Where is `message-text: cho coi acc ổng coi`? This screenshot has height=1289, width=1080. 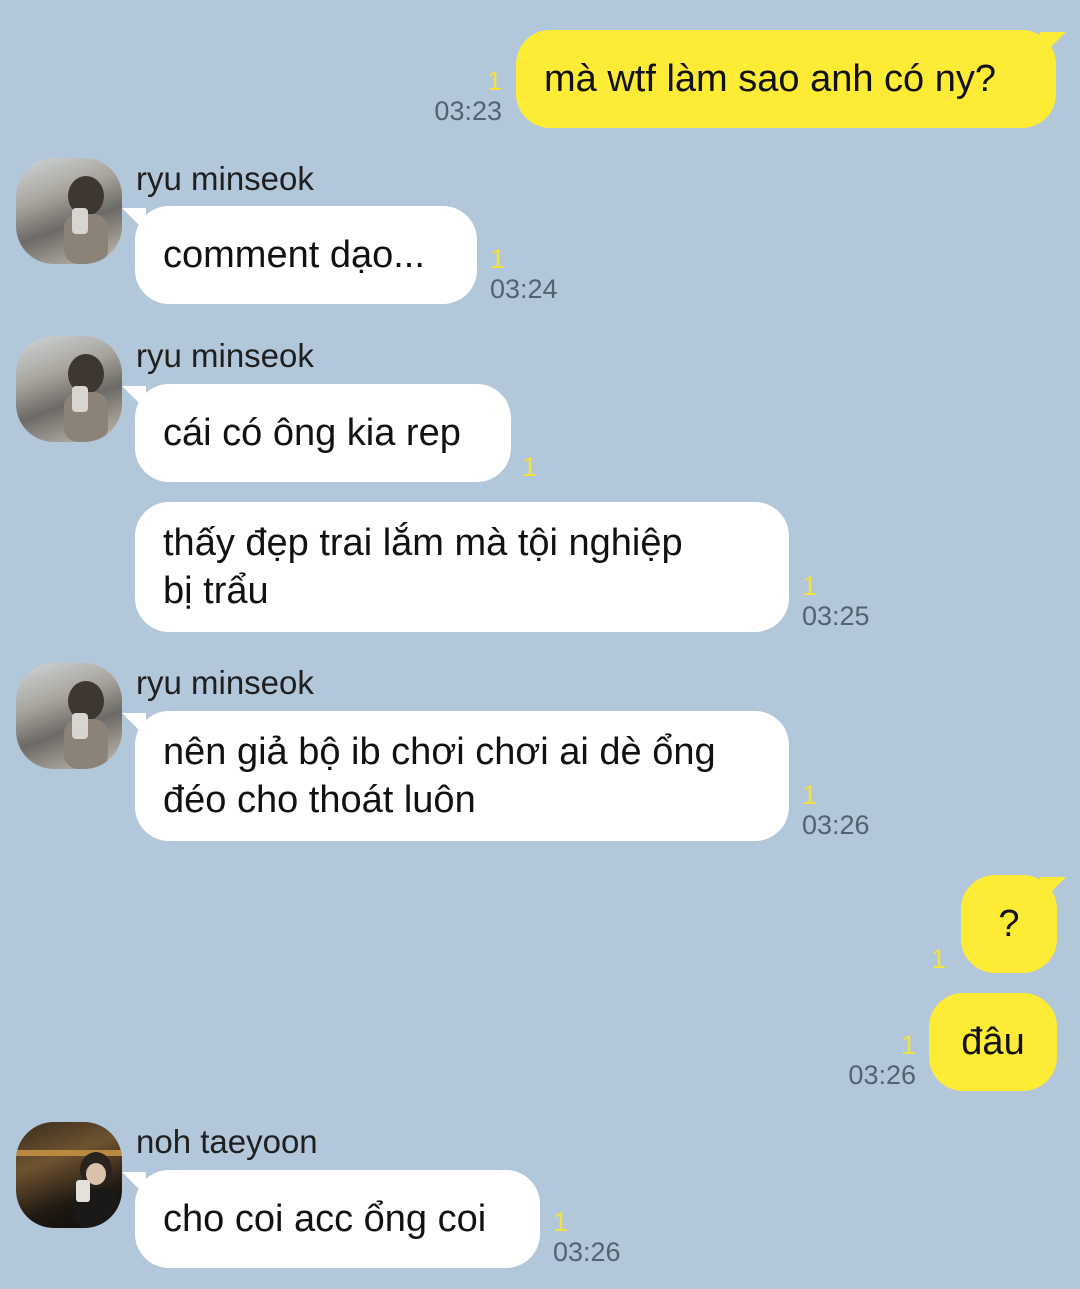
message-text: cho coi acc ổng coi is located at coordinates (325, 1219).